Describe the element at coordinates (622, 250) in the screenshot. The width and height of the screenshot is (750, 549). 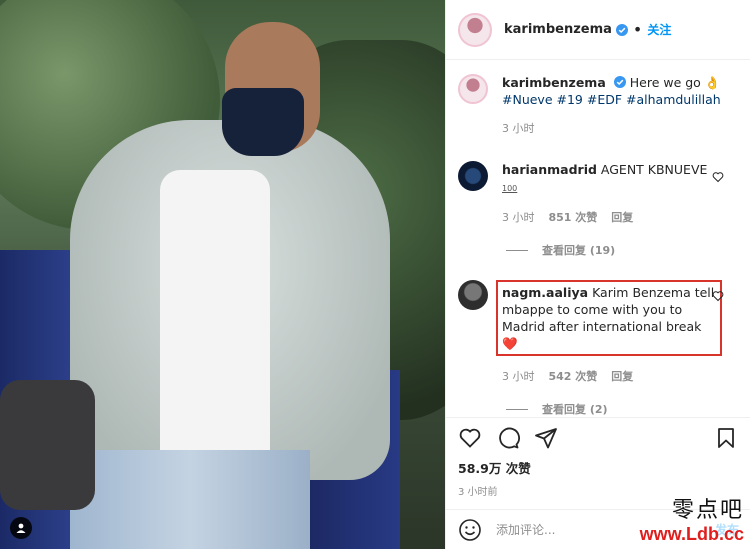
I see `view-replies-button: 查看回复 (19)` at that location.